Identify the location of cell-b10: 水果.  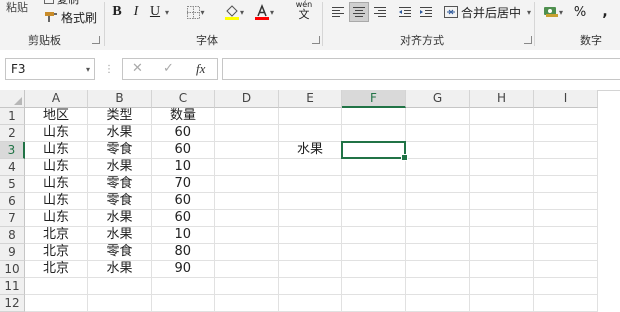
(120, 269).